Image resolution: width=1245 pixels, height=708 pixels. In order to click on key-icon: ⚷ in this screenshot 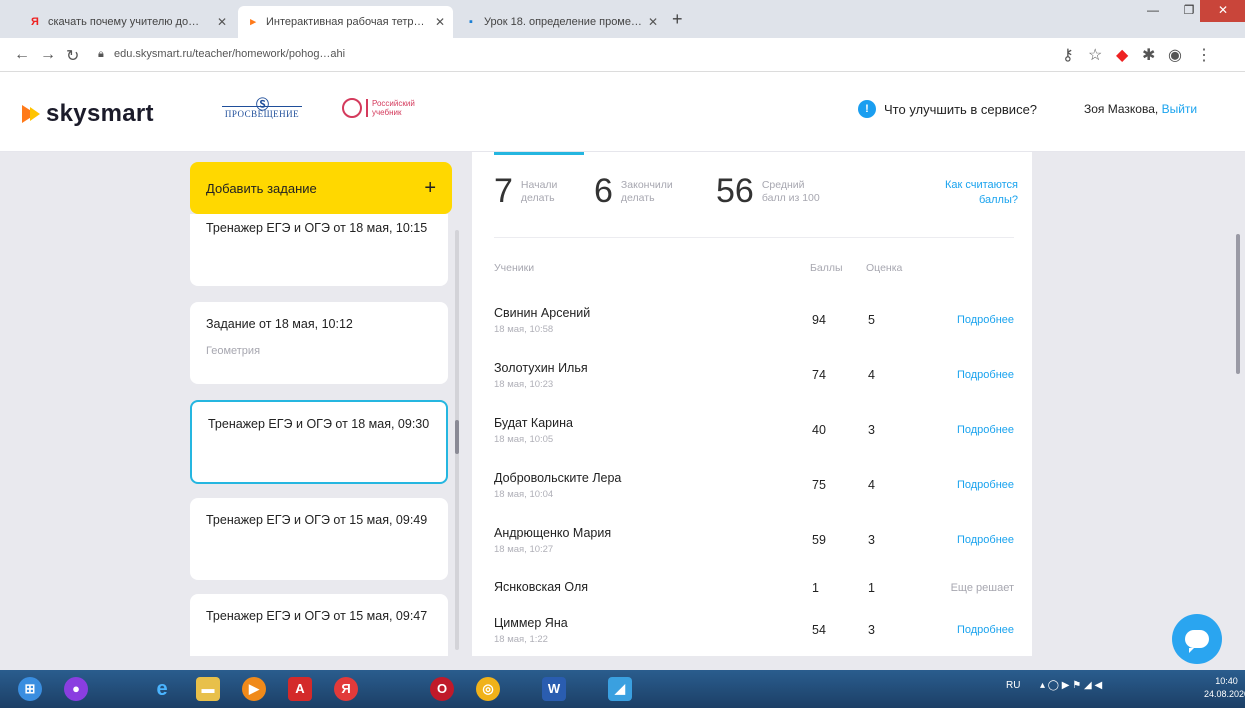, I will do `click(1068, 55)`.